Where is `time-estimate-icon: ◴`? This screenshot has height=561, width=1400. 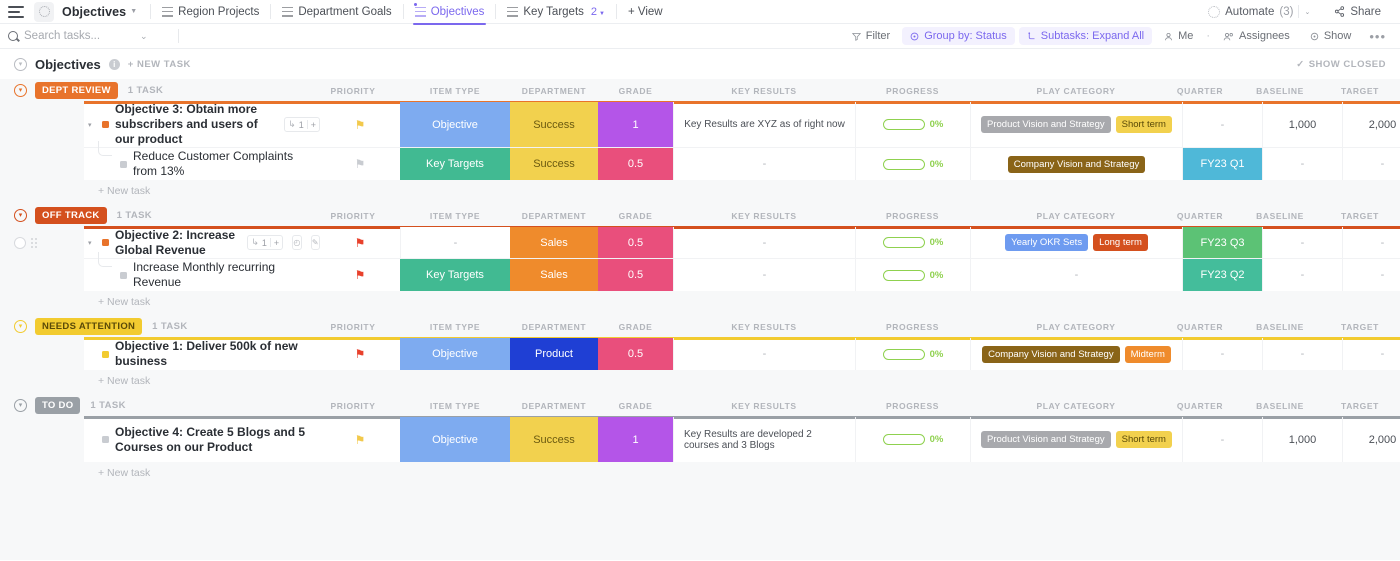 time-estimate-icon: ◴ is located at coordinates (297, 242).